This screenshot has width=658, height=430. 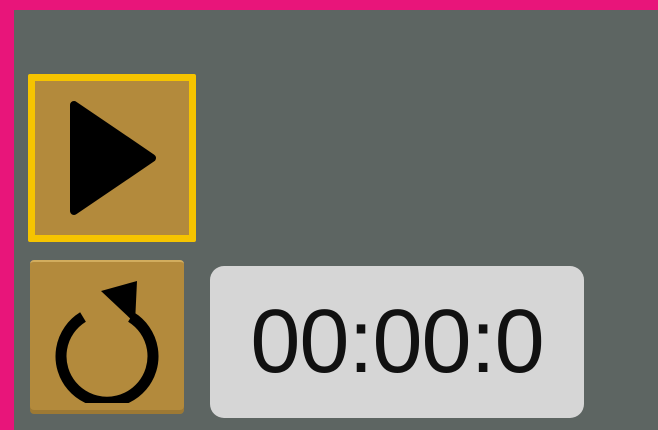 I want to click on reset-button, so click(x=107, y=337).